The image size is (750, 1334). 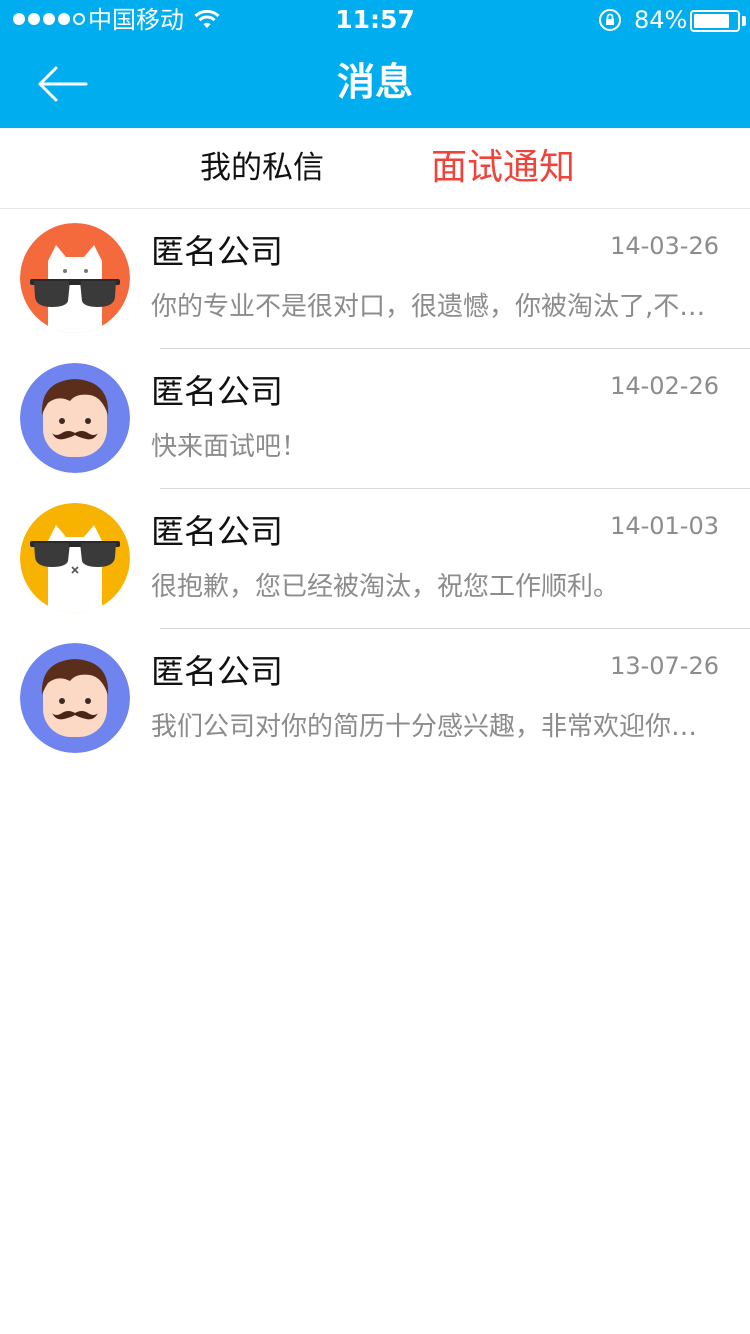 What do you see at coordinates (661, 20) in the screenshot?
I see `battery-percent: 84%` at bounding box center [661, 20].